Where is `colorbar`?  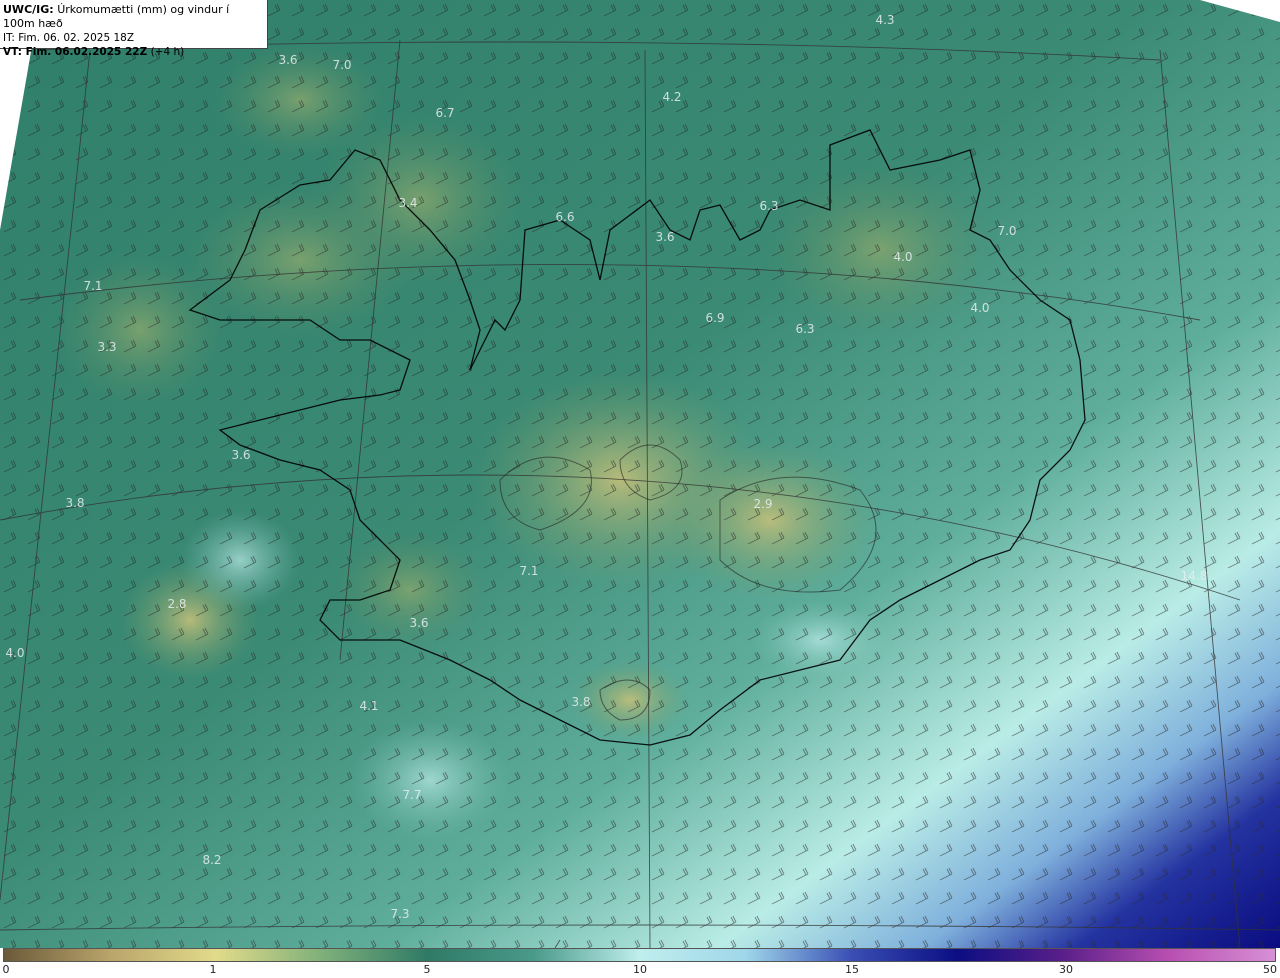 colorbar is located at coordinates (639, 955).